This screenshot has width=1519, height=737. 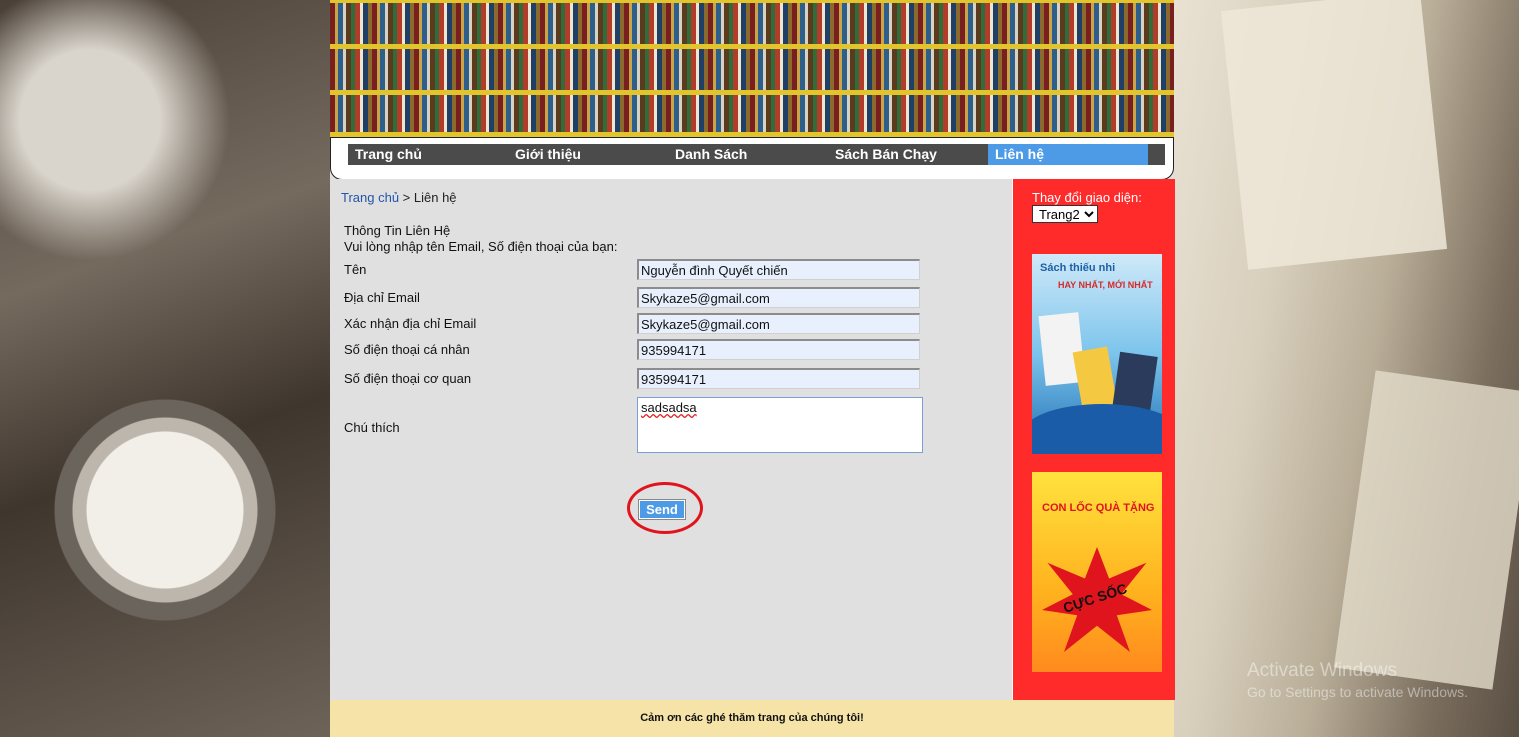 What do you see at coordinates (1098, 508) in the screenshot?
I see `ad-banner-title: CON LỐC QUÀ TẶNG` at bounding box center [1098, 508].